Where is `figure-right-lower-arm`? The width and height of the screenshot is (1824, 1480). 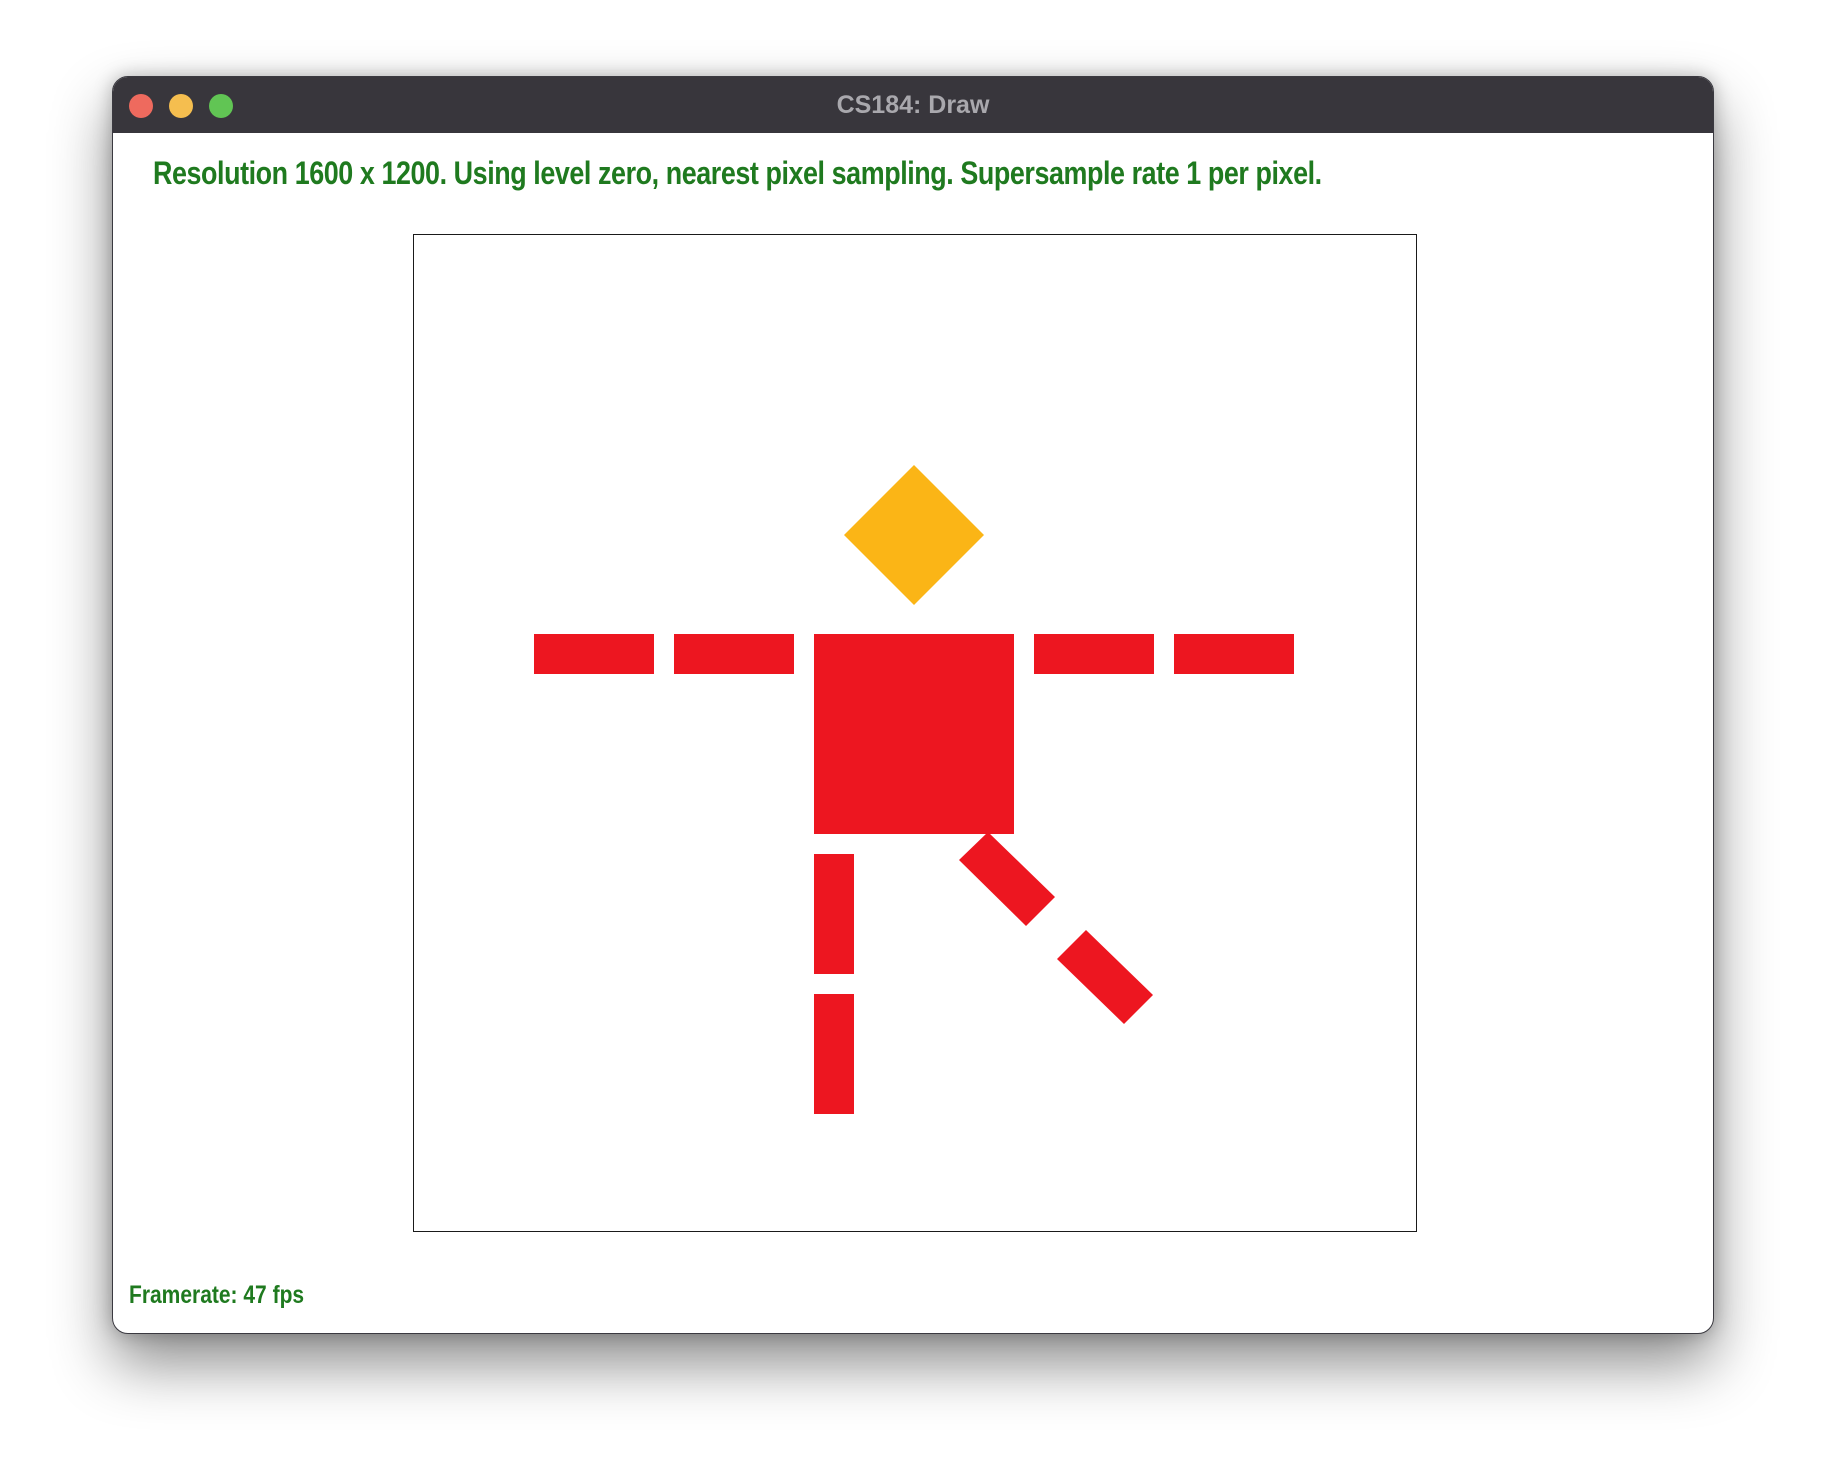 figure-right-lower-arm is located at coordinates (1234, 654).